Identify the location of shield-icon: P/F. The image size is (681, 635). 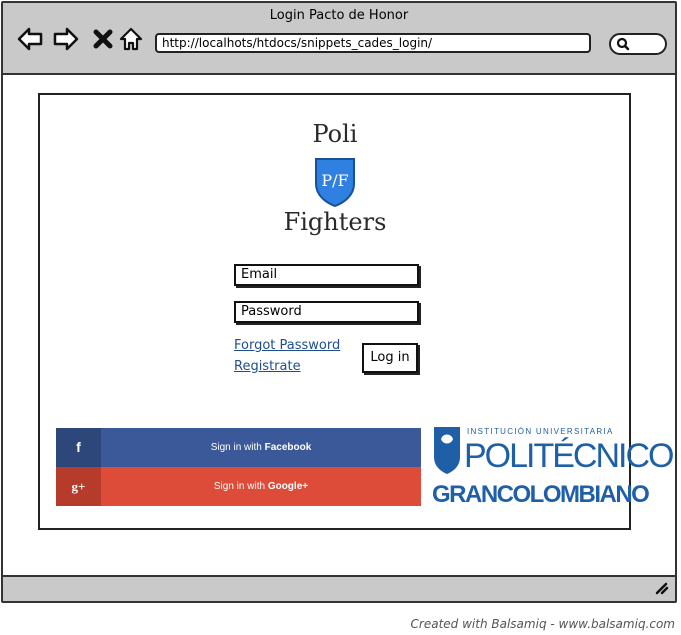
(335, 183).